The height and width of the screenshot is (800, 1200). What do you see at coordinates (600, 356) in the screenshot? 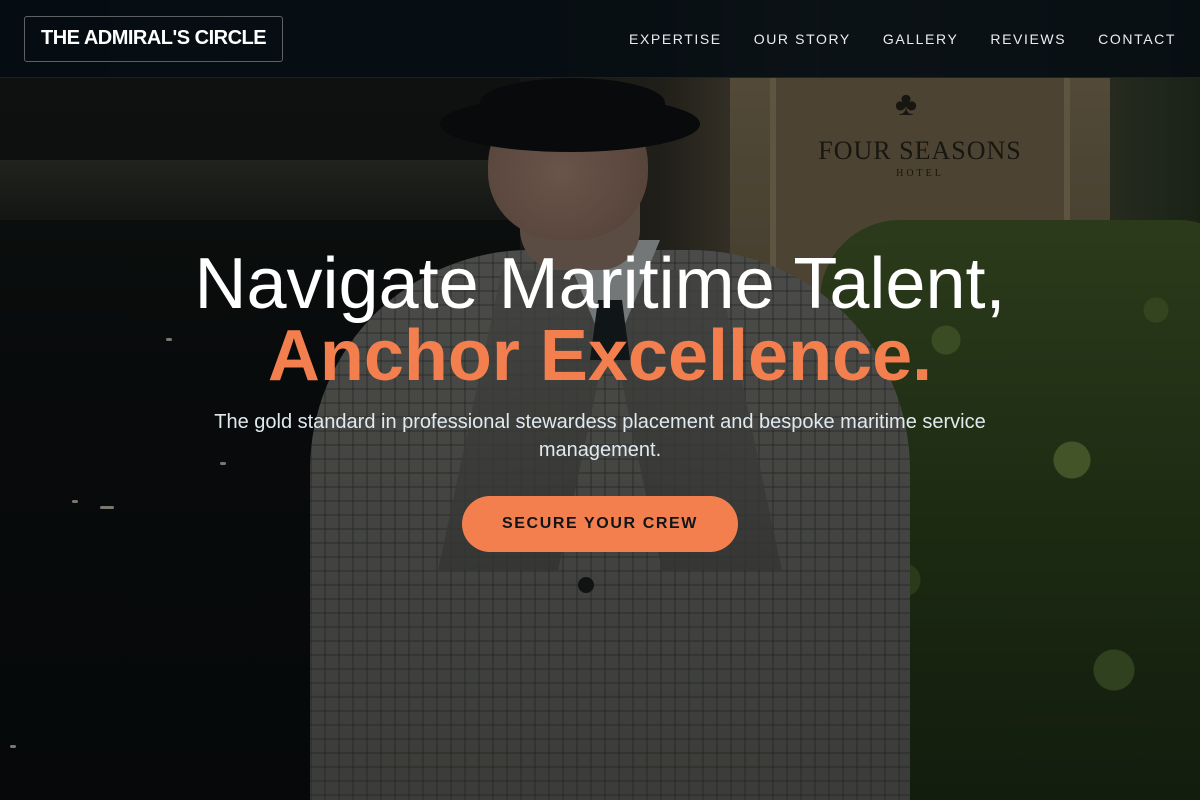
I see `hero-title-line2: Anchor Excellence.` at bounding box center [600, 356].